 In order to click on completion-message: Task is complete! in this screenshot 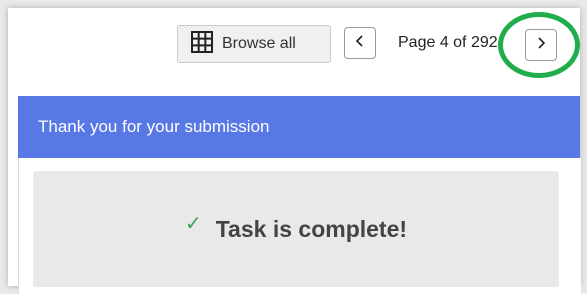, I will do `click(311, 228)`.